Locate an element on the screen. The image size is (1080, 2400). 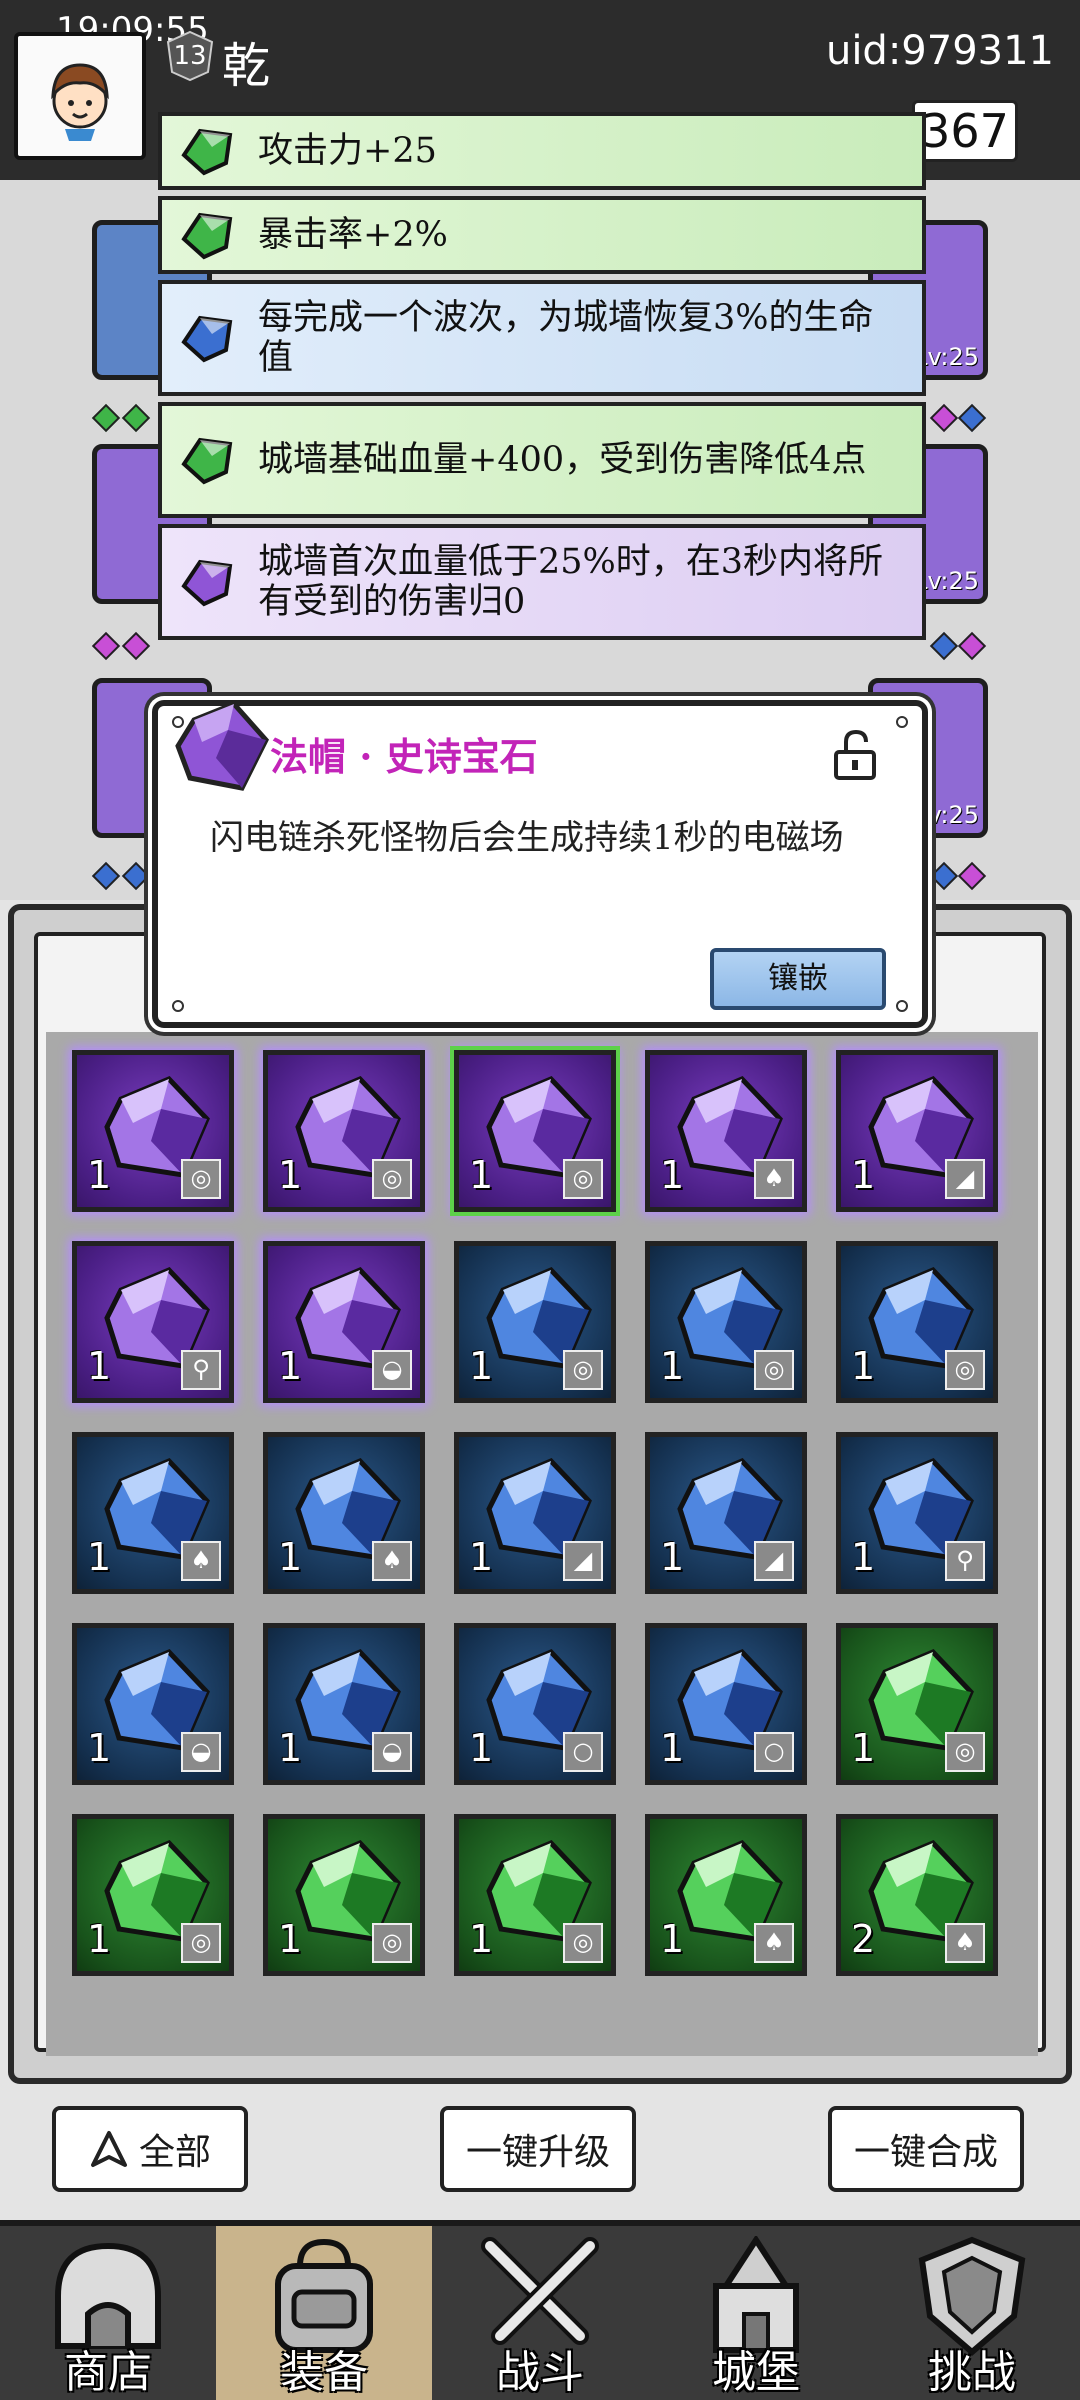
nav-label-shop: 商店 is located at coordinates (108, 2372).